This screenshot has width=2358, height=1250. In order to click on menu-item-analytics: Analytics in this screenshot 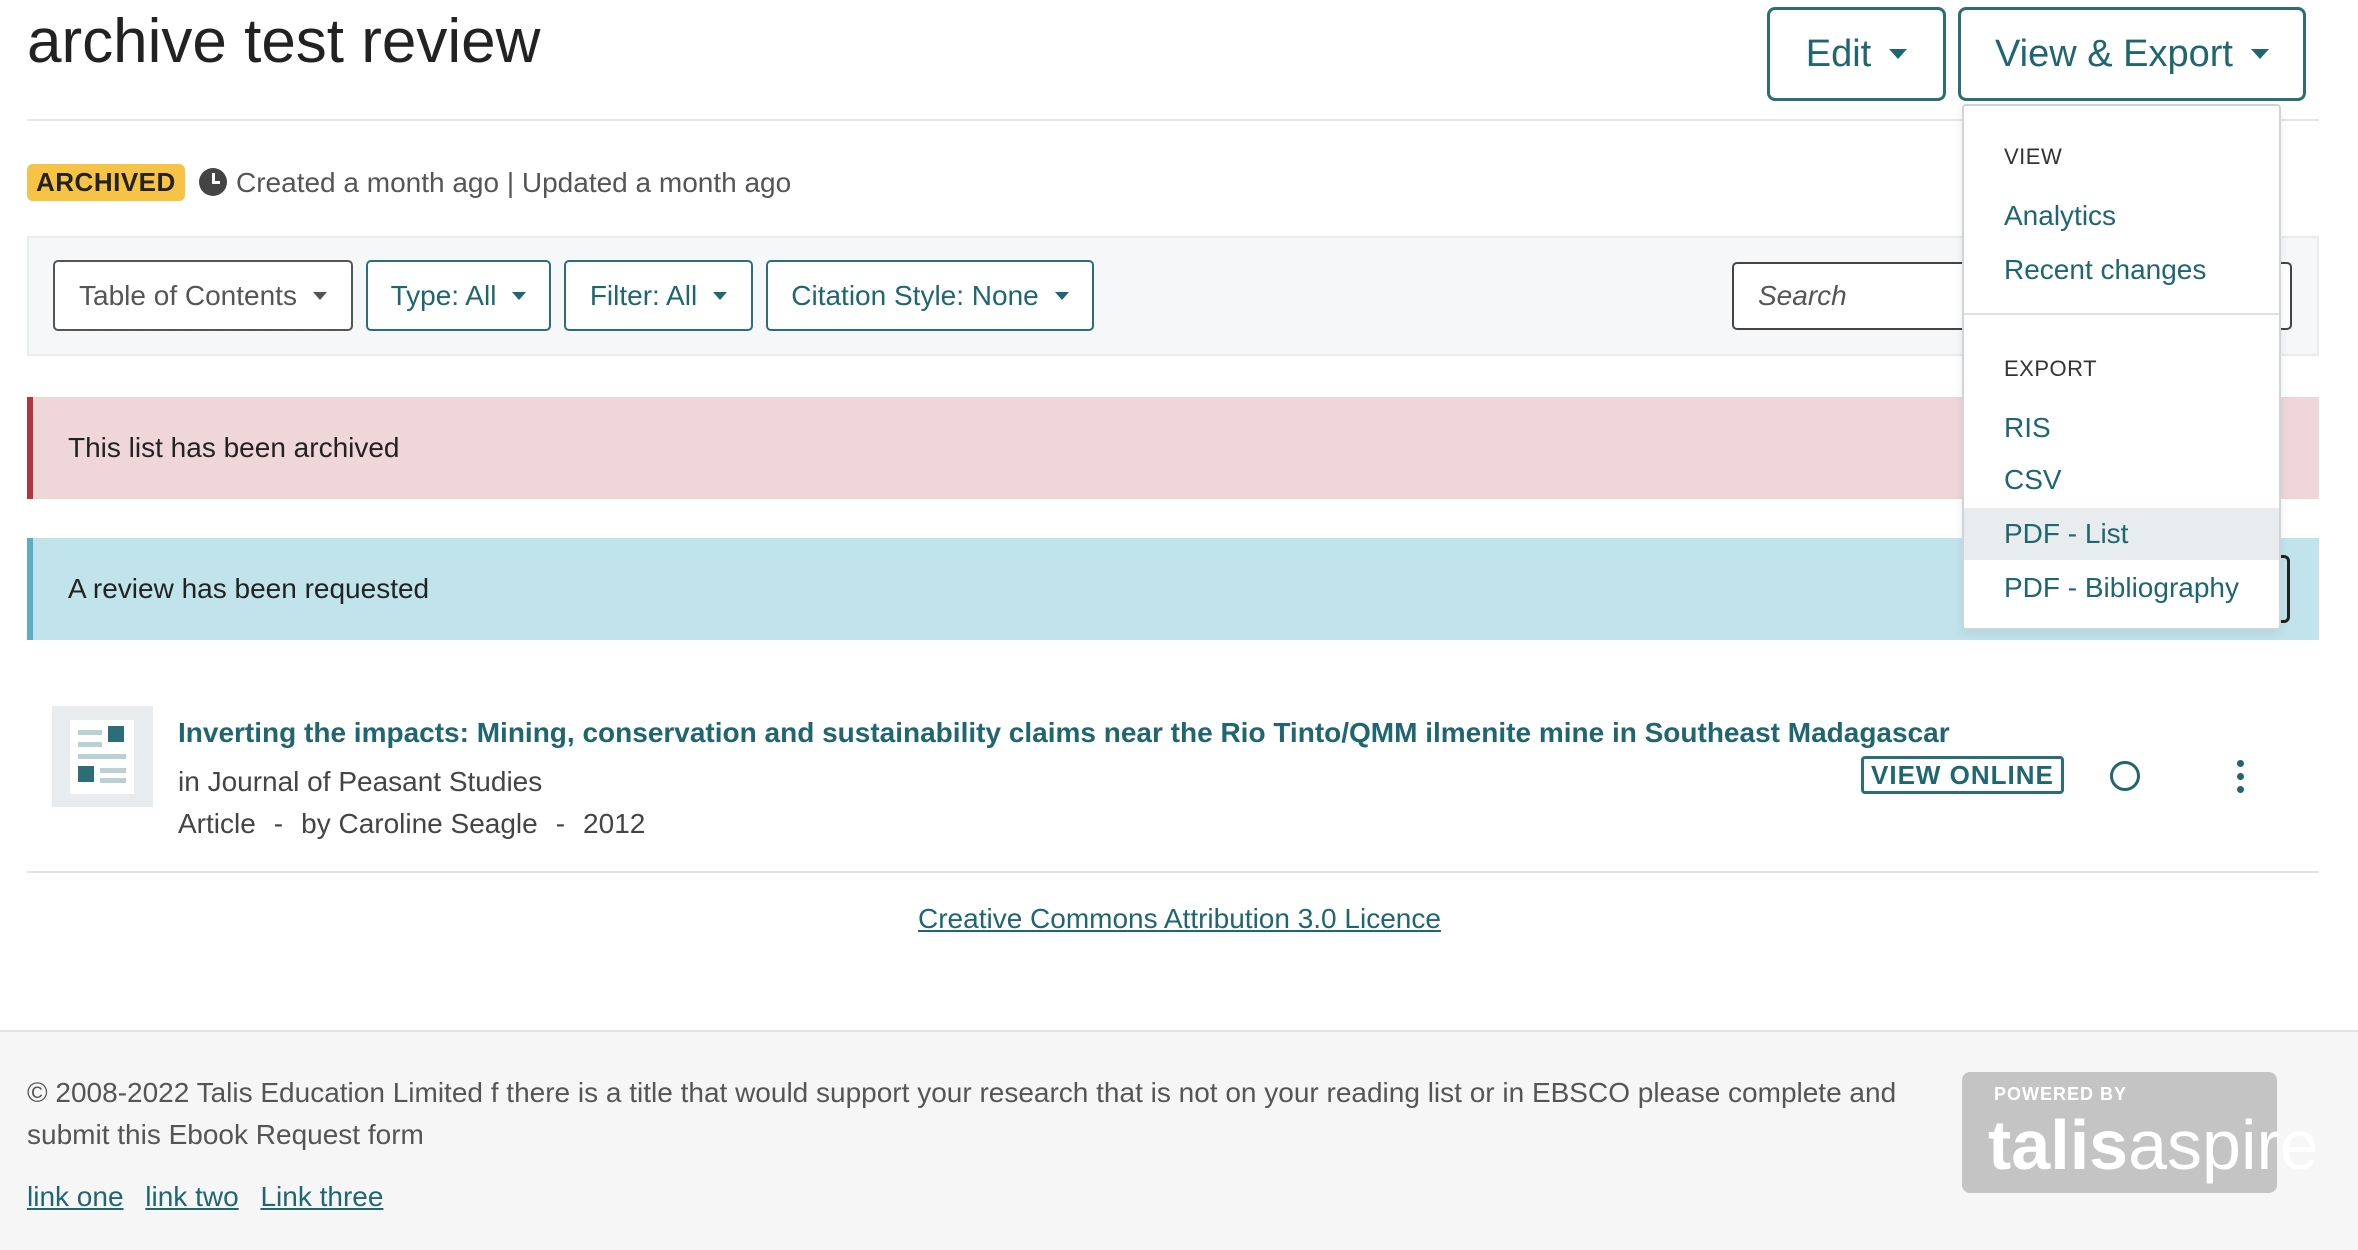, I will do `click(2121, 216)`.